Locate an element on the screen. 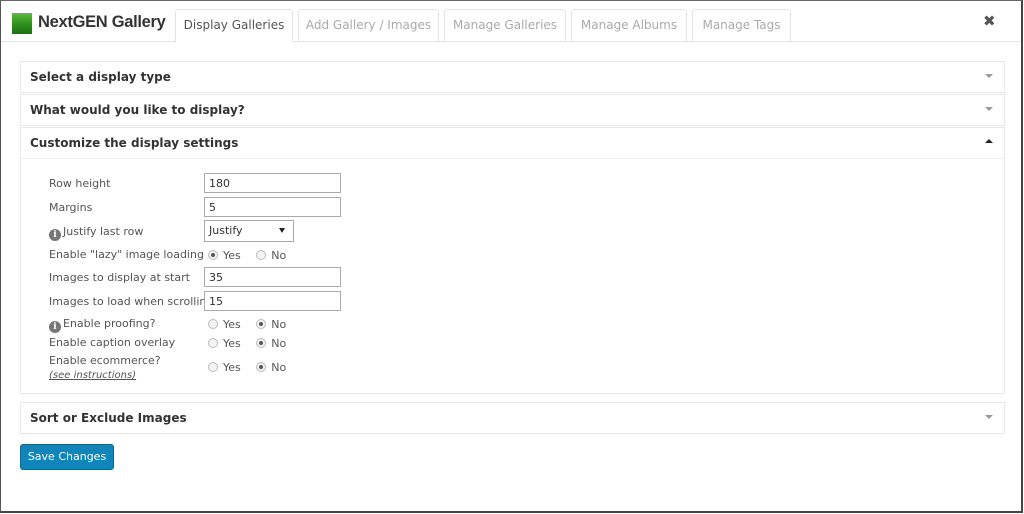 The image size is (1024, 514). images-scrolling-input is located at coordinates (272, 301).